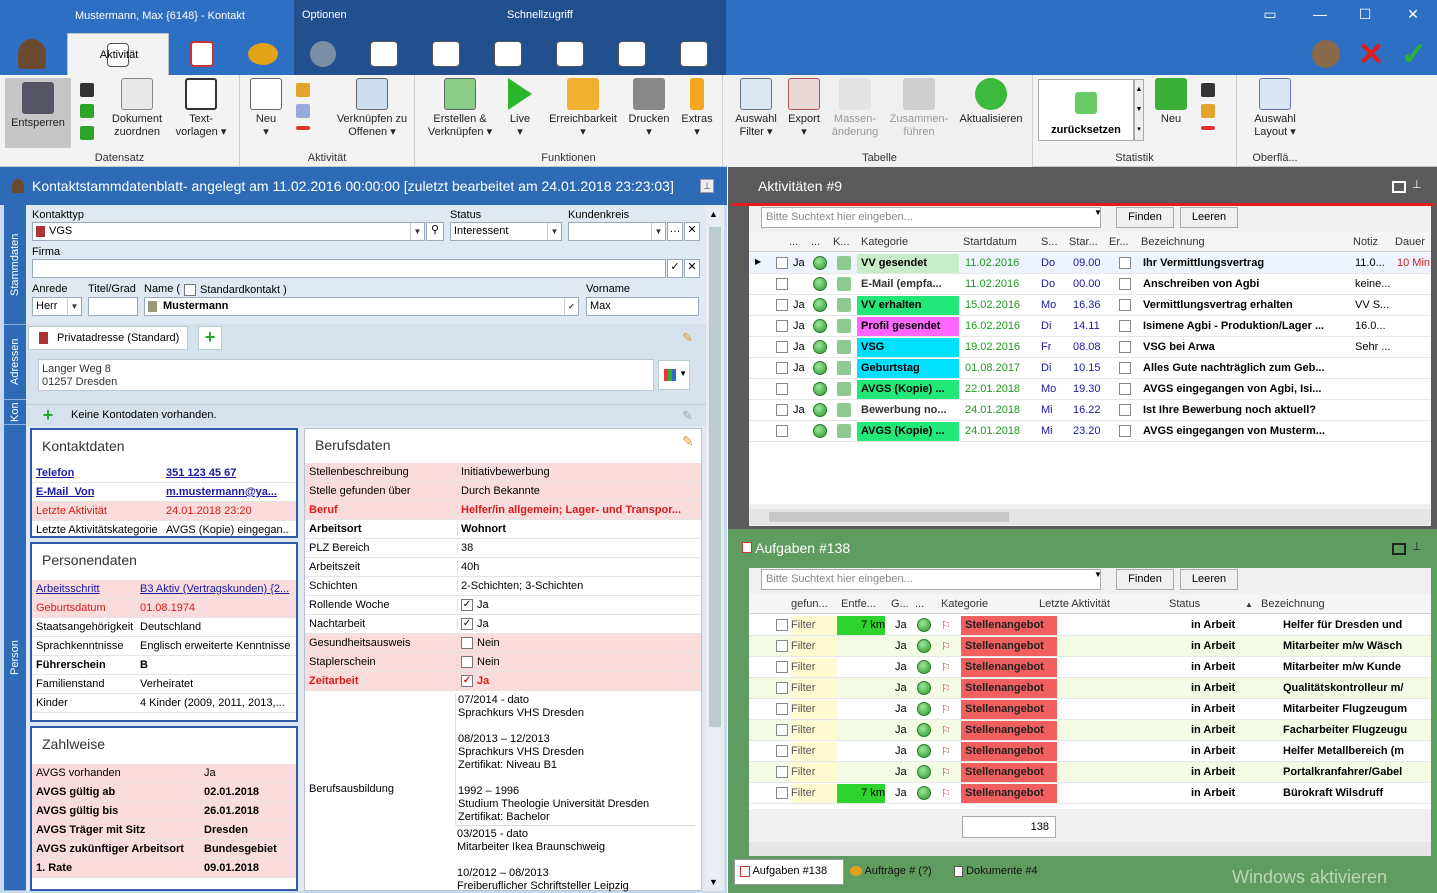  I want to click on firma-field, so click(349, 268).